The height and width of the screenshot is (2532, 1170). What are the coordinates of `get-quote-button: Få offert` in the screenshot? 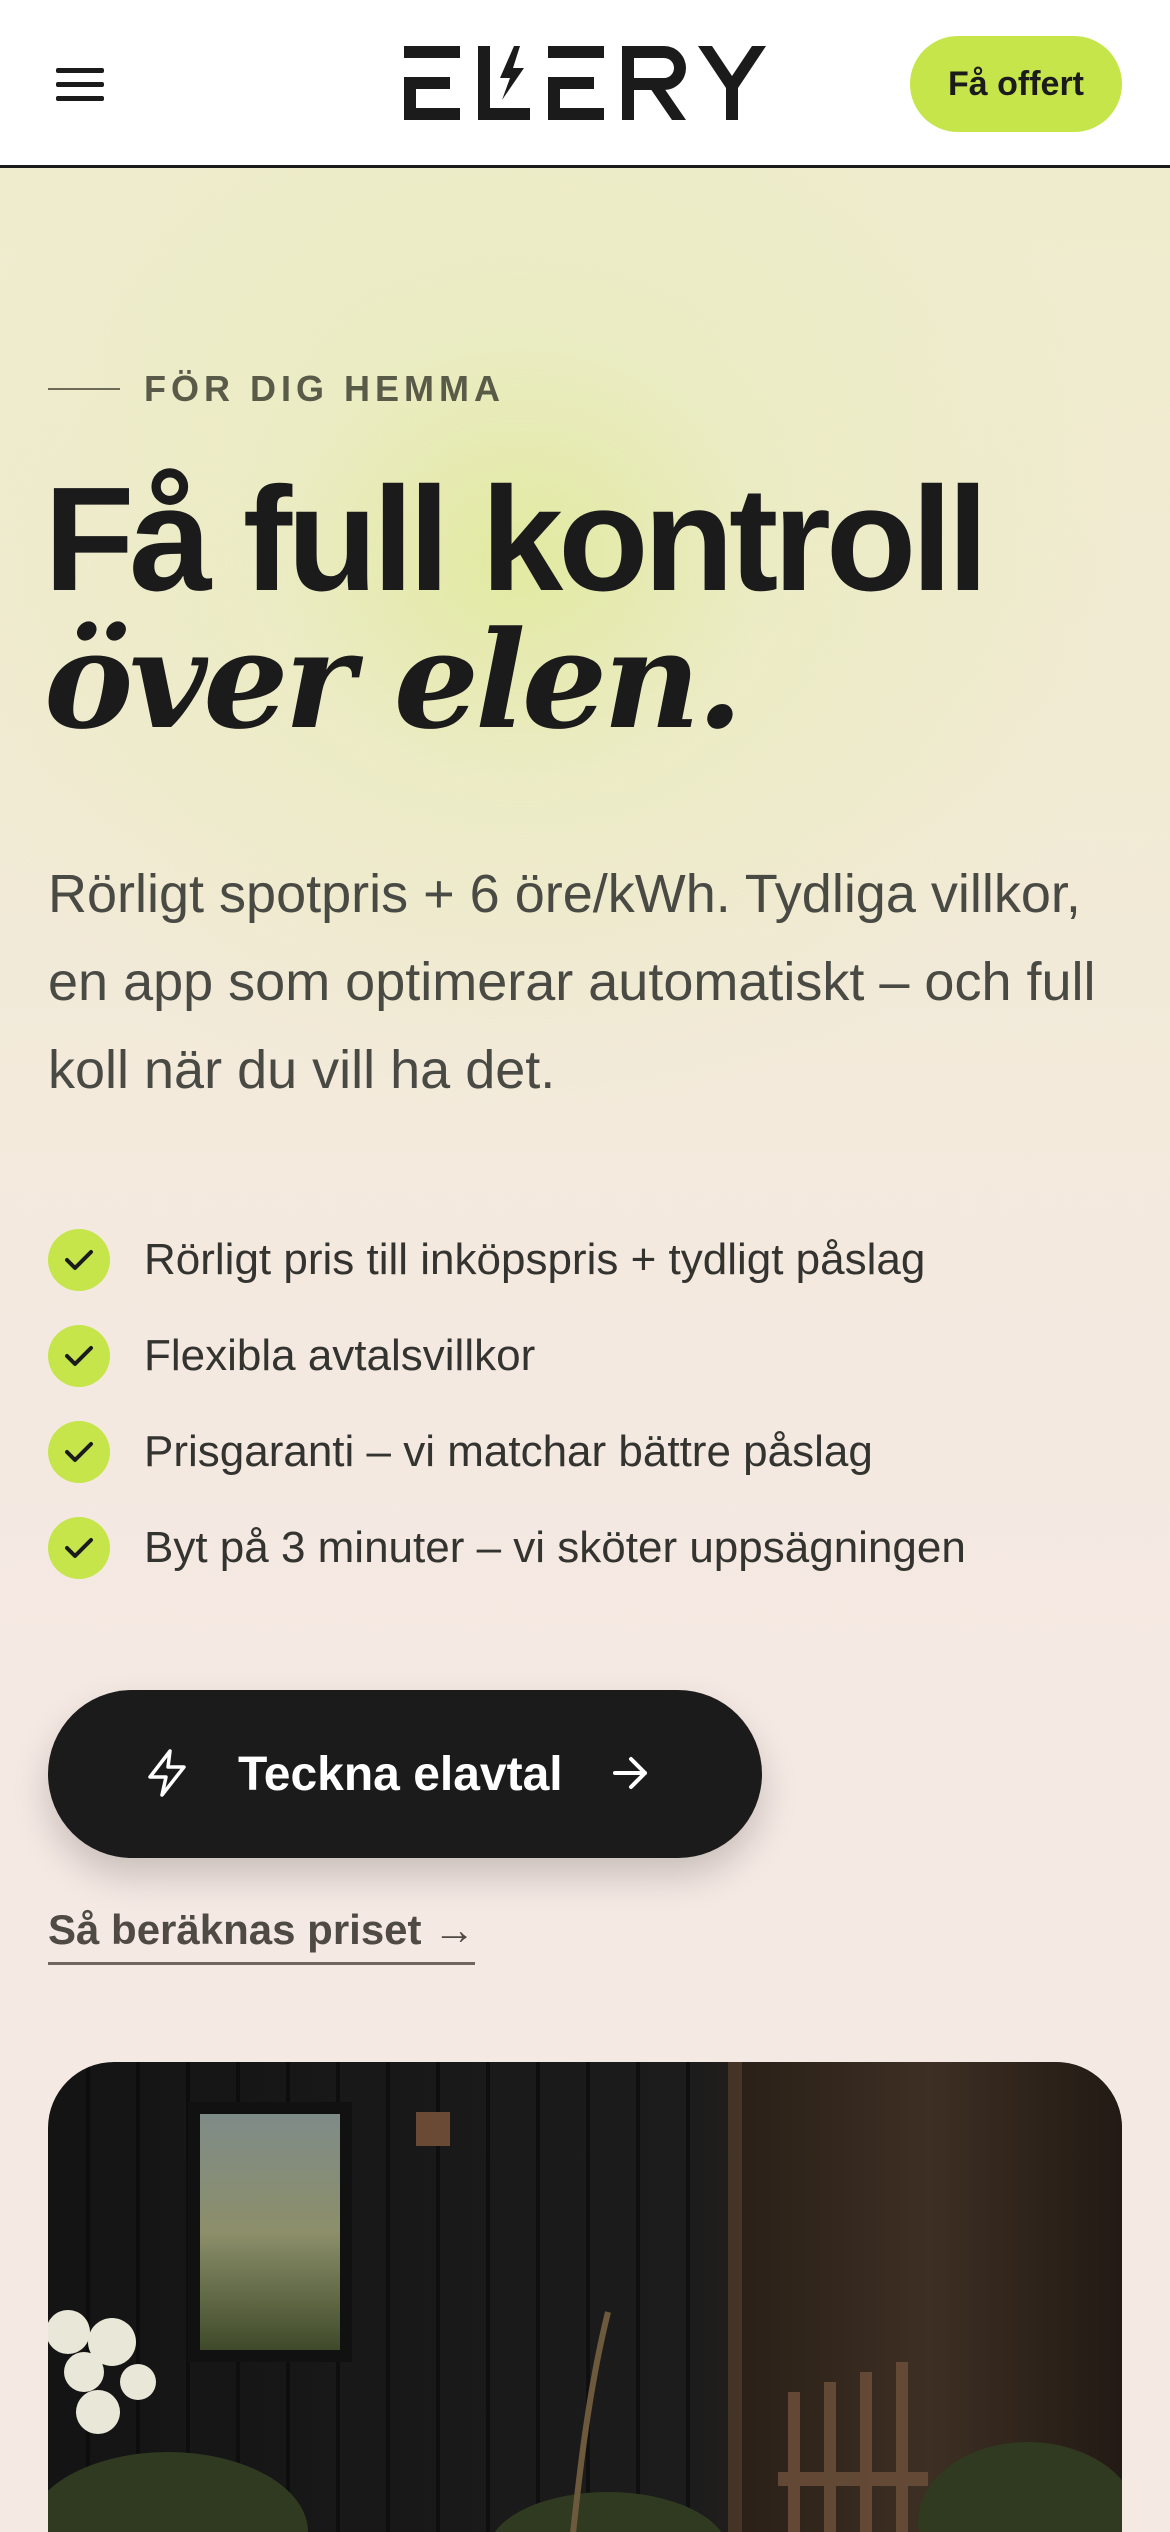 It's located at (1016, 84).